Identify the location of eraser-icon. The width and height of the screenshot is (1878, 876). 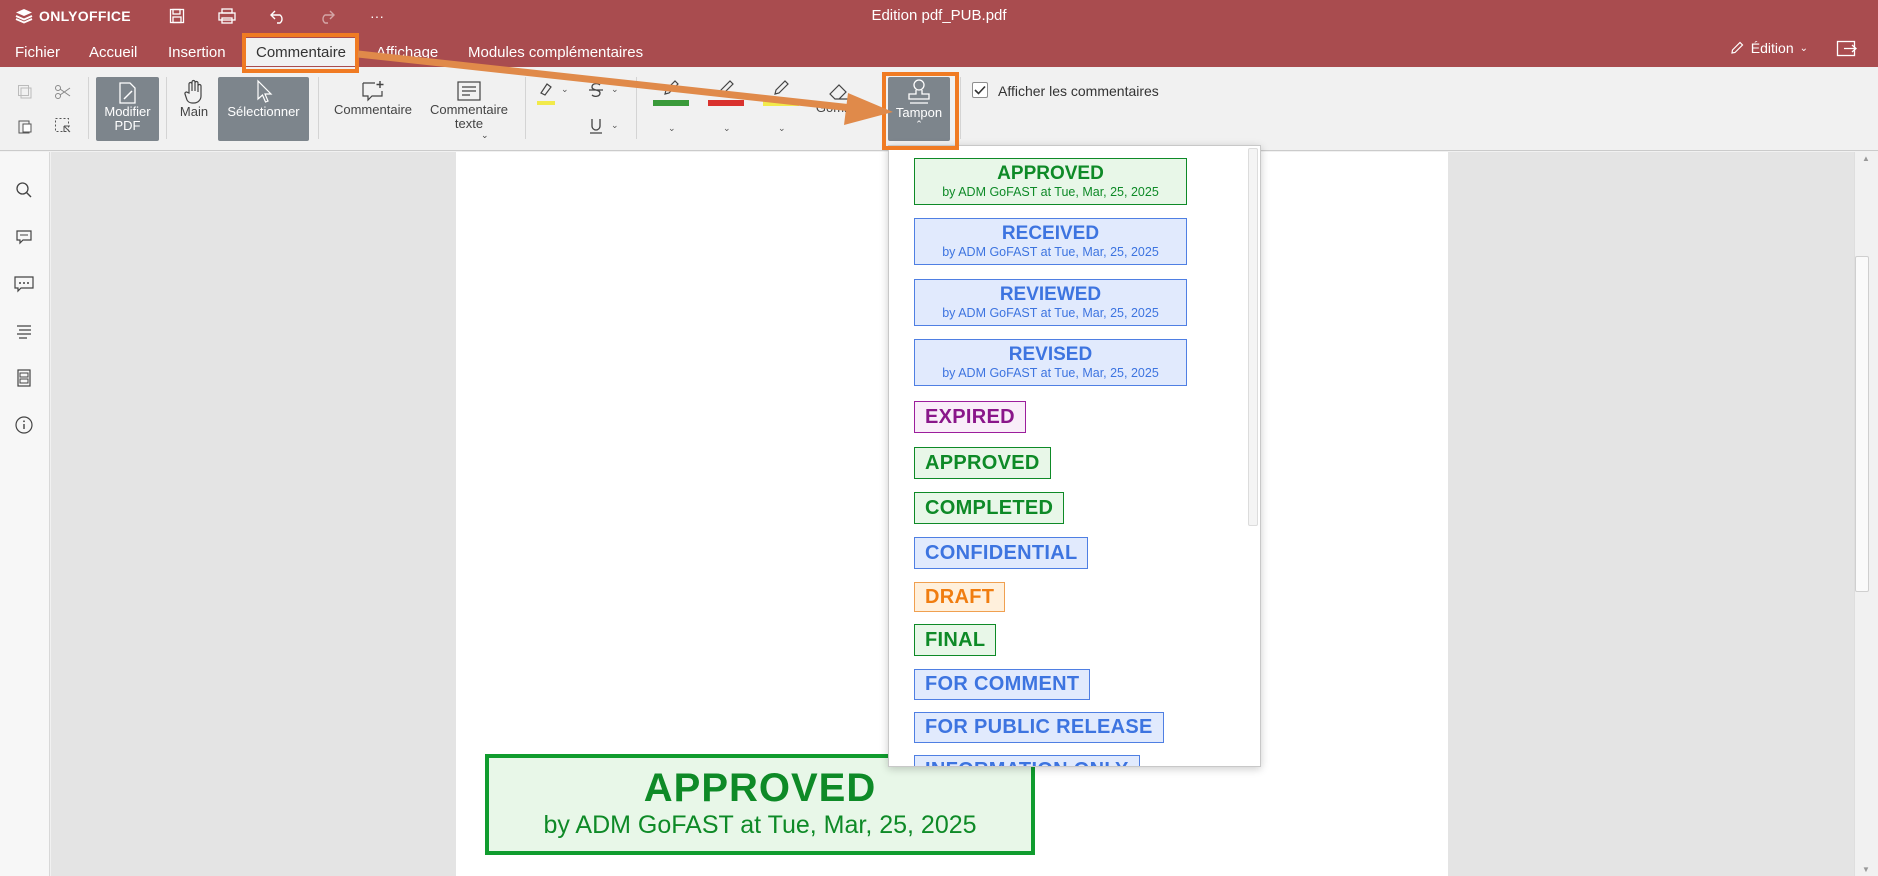
(838, 92).